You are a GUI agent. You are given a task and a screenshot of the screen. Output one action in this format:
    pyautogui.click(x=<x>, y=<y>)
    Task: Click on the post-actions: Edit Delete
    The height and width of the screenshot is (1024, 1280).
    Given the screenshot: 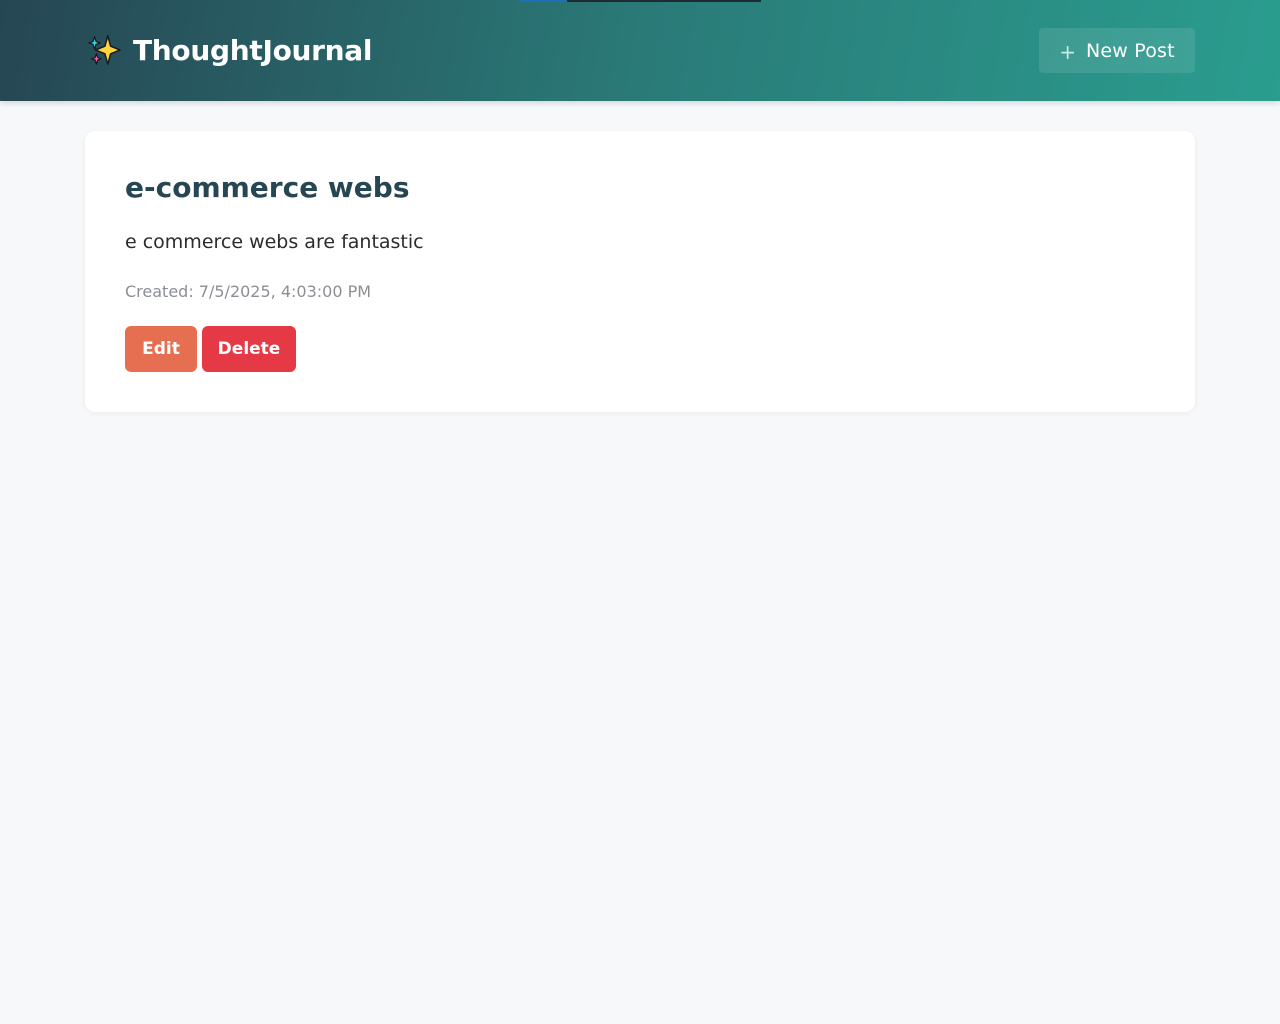 What is the action you would take?
    pyautogui.click(x=210, y=349)
    